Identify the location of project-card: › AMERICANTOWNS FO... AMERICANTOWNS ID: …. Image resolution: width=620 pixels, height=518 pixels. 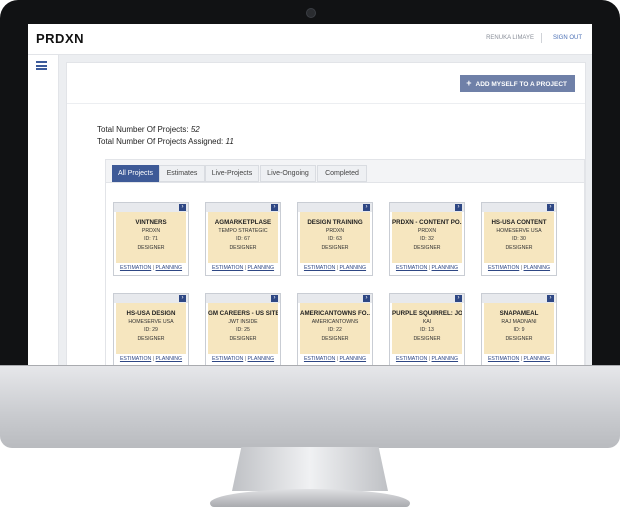
(335, 329).